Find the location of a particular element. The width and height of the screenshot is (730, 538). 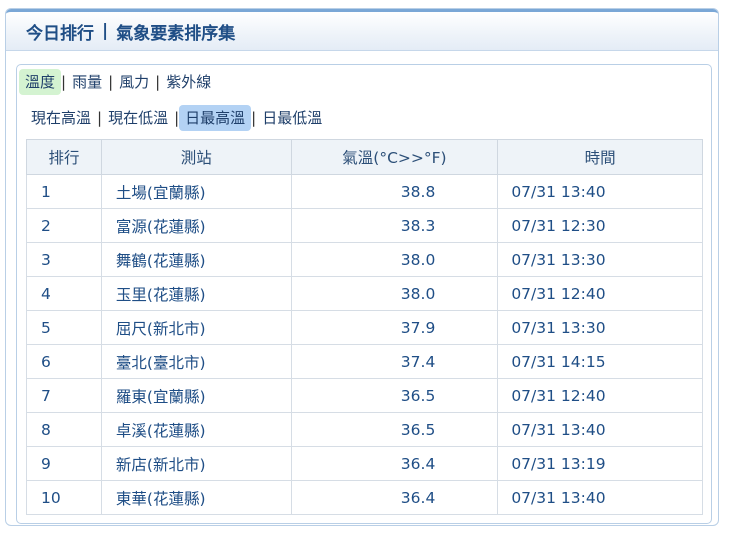

tab-uv: 紫外線 is located at coordinates (188, 82).